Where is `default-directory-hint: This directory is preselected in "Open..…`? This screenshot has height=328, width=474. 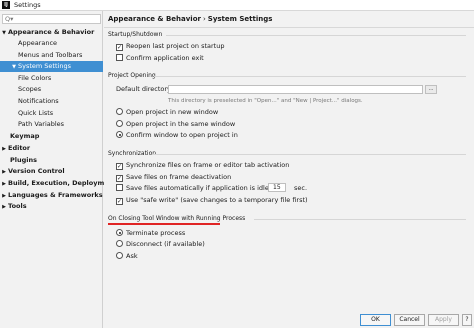 default-directory-hint: This directory is preselected in "Open..… is located at coordinates (265, 101).